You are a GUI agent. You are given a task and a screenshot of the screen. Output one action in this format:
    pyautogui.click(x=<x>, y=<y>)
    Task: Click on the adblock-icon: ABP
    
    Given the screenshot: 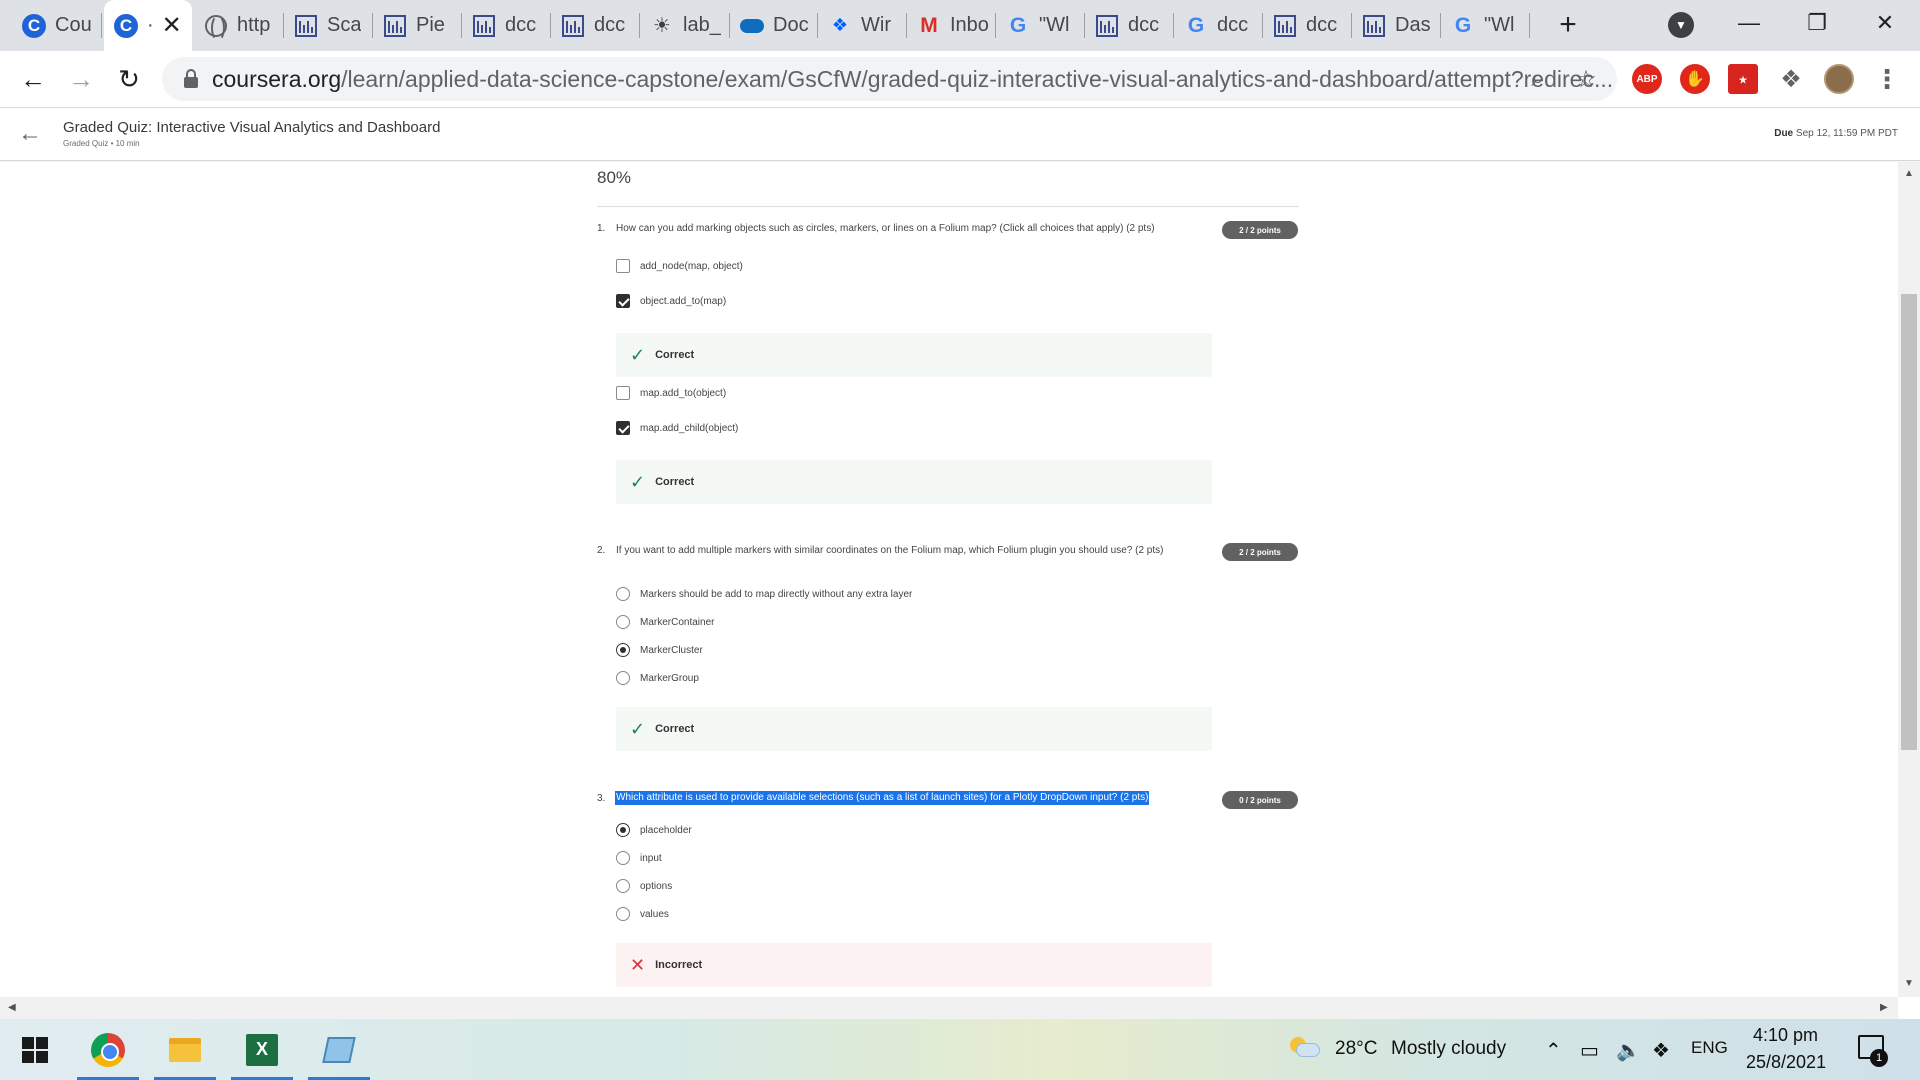 What is the action you would take?
    pyautogui.click(x=1647, y=79)
    